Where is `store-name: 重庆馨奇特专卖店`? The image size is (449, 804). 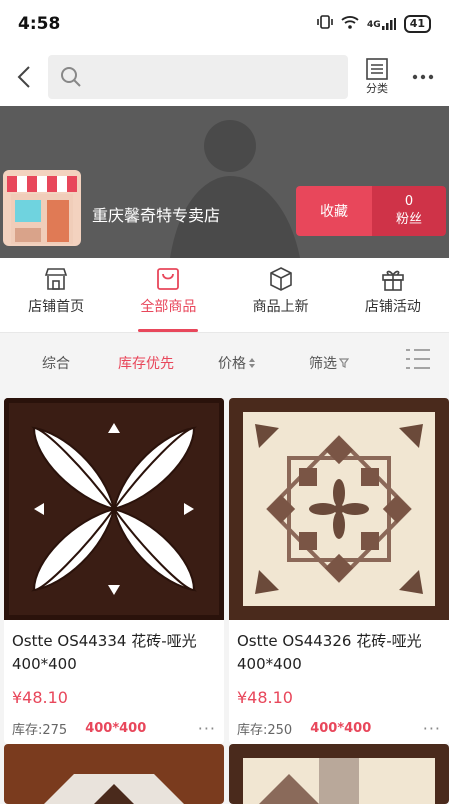 store-name: 重庆馨奇特专卖店 is located at coordinates (156, 215).